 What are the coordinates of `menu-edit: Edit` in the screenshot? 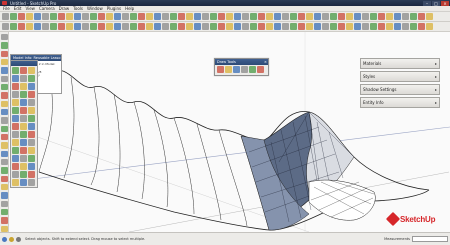 It's located at (18, 8).